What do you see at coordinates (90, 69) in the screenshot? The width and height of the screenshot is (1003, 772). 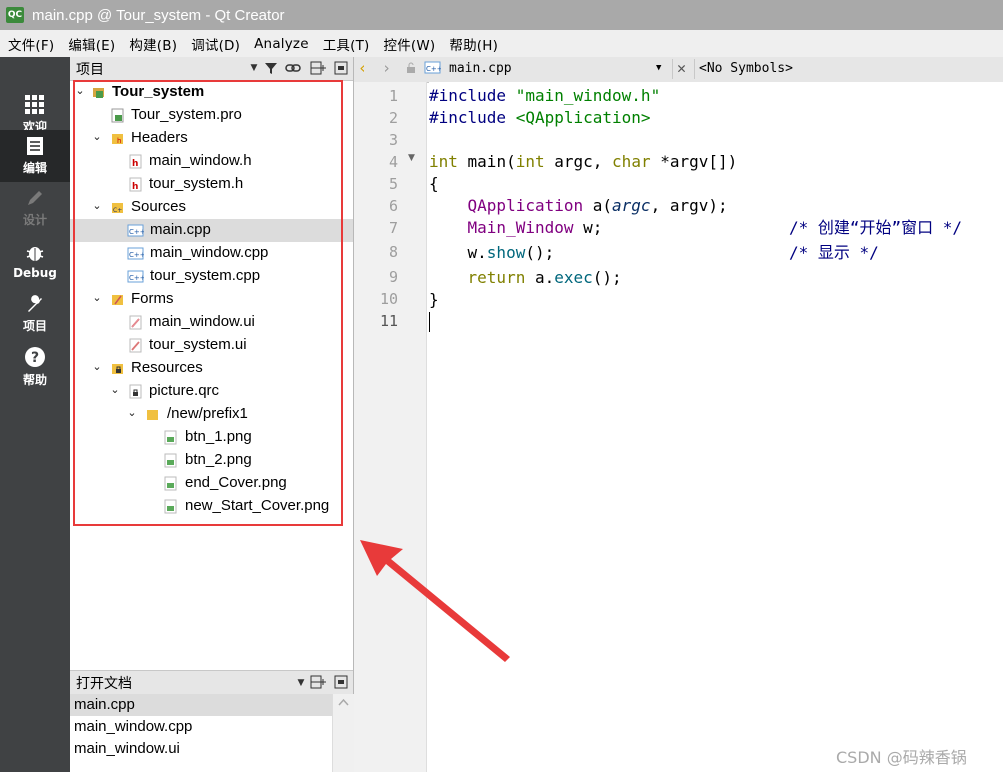 I see `project-panel-title: 项目` at bounding box center [90, 69].